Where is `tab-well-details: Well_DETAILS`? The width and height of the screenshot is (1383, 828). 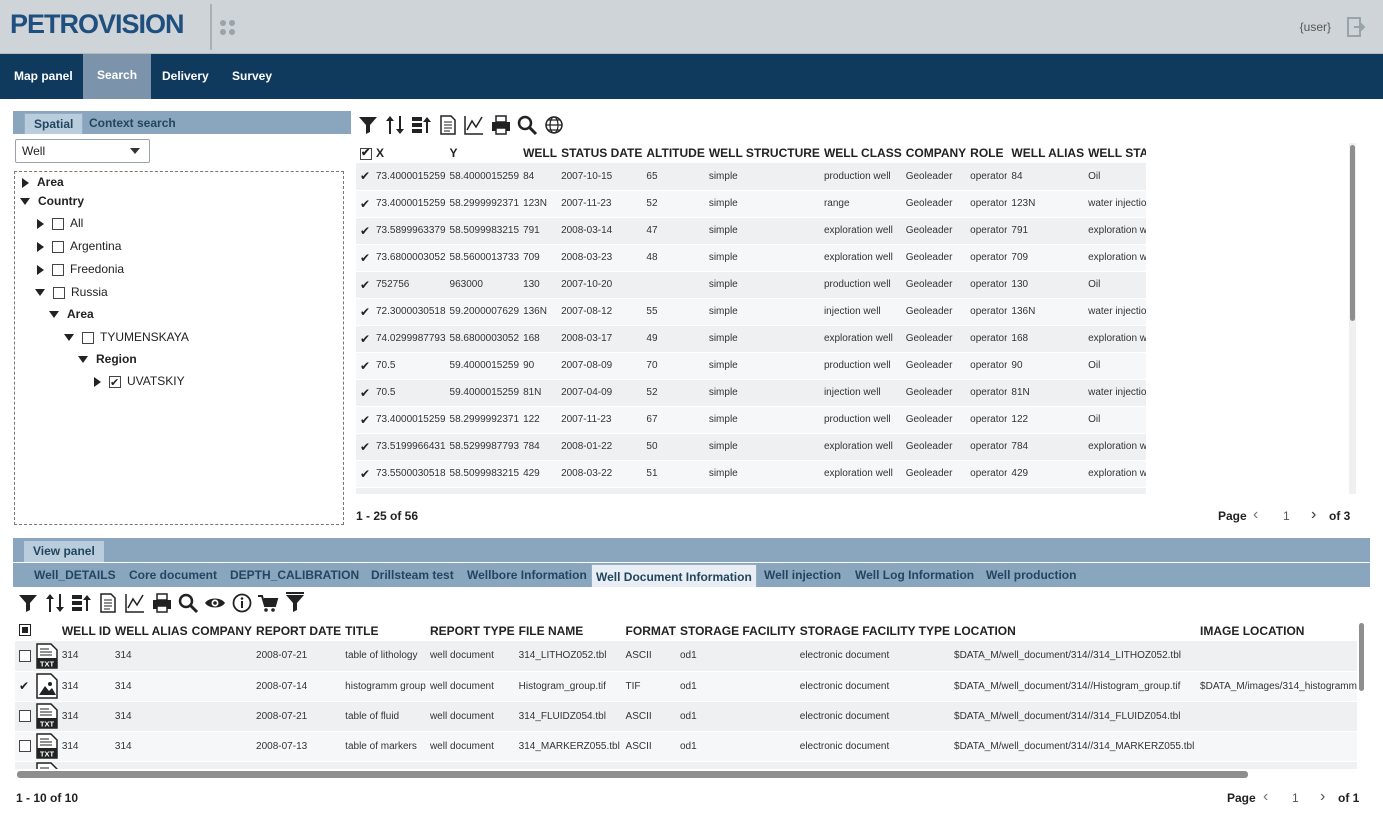 tab-well-details: Well_DETAILS is located at coordinates (75, 575).